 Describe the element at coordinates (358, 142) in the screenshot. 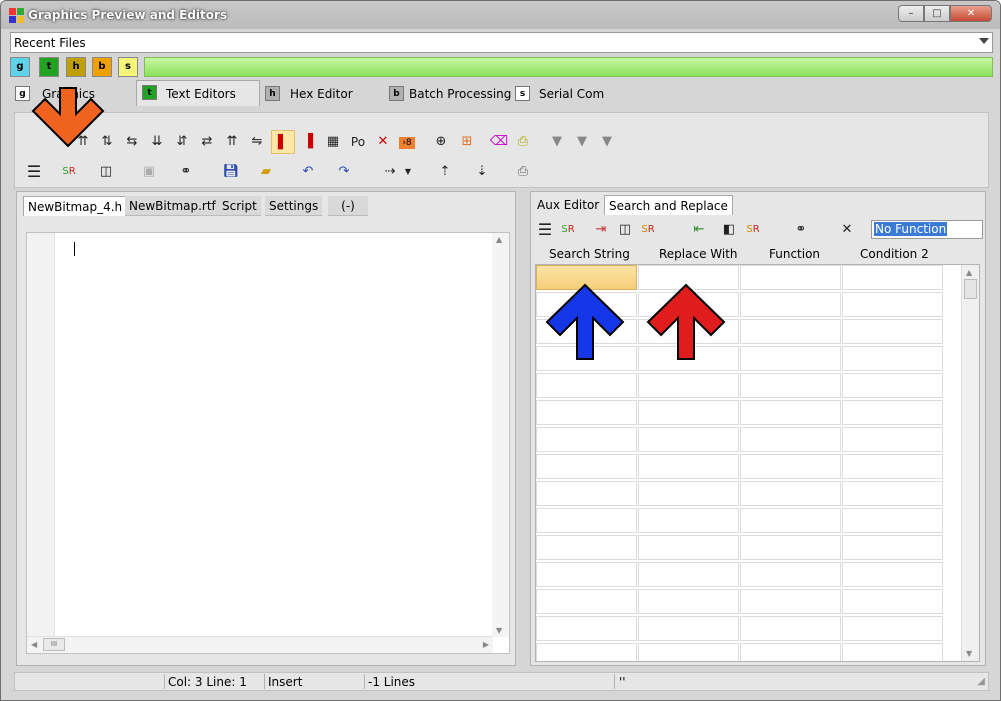

I see `po-label: Po` at that location.